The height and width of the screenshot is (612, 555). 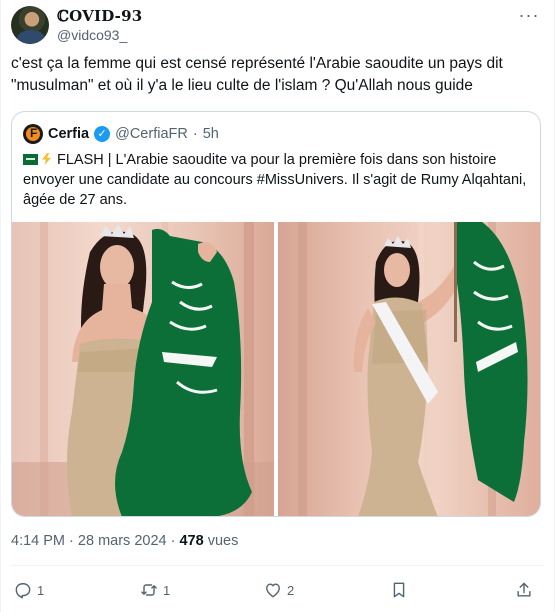 I want to click on heart-icon, so click(x=273, y=590).